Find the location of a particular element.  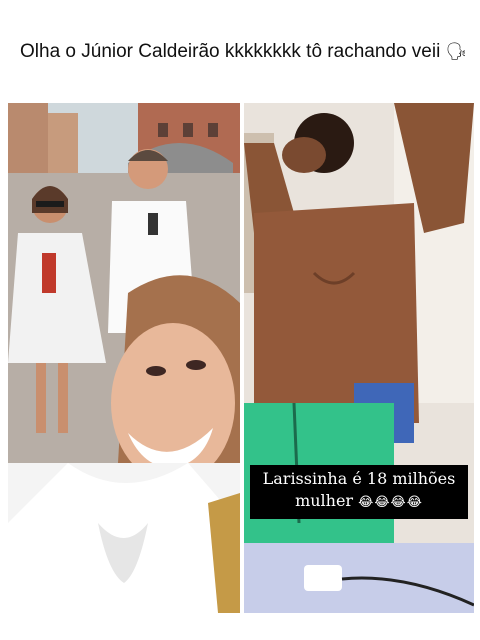

overlay-line-2: mulher 😂😂😂😂 is located at coordinates (359, 502).